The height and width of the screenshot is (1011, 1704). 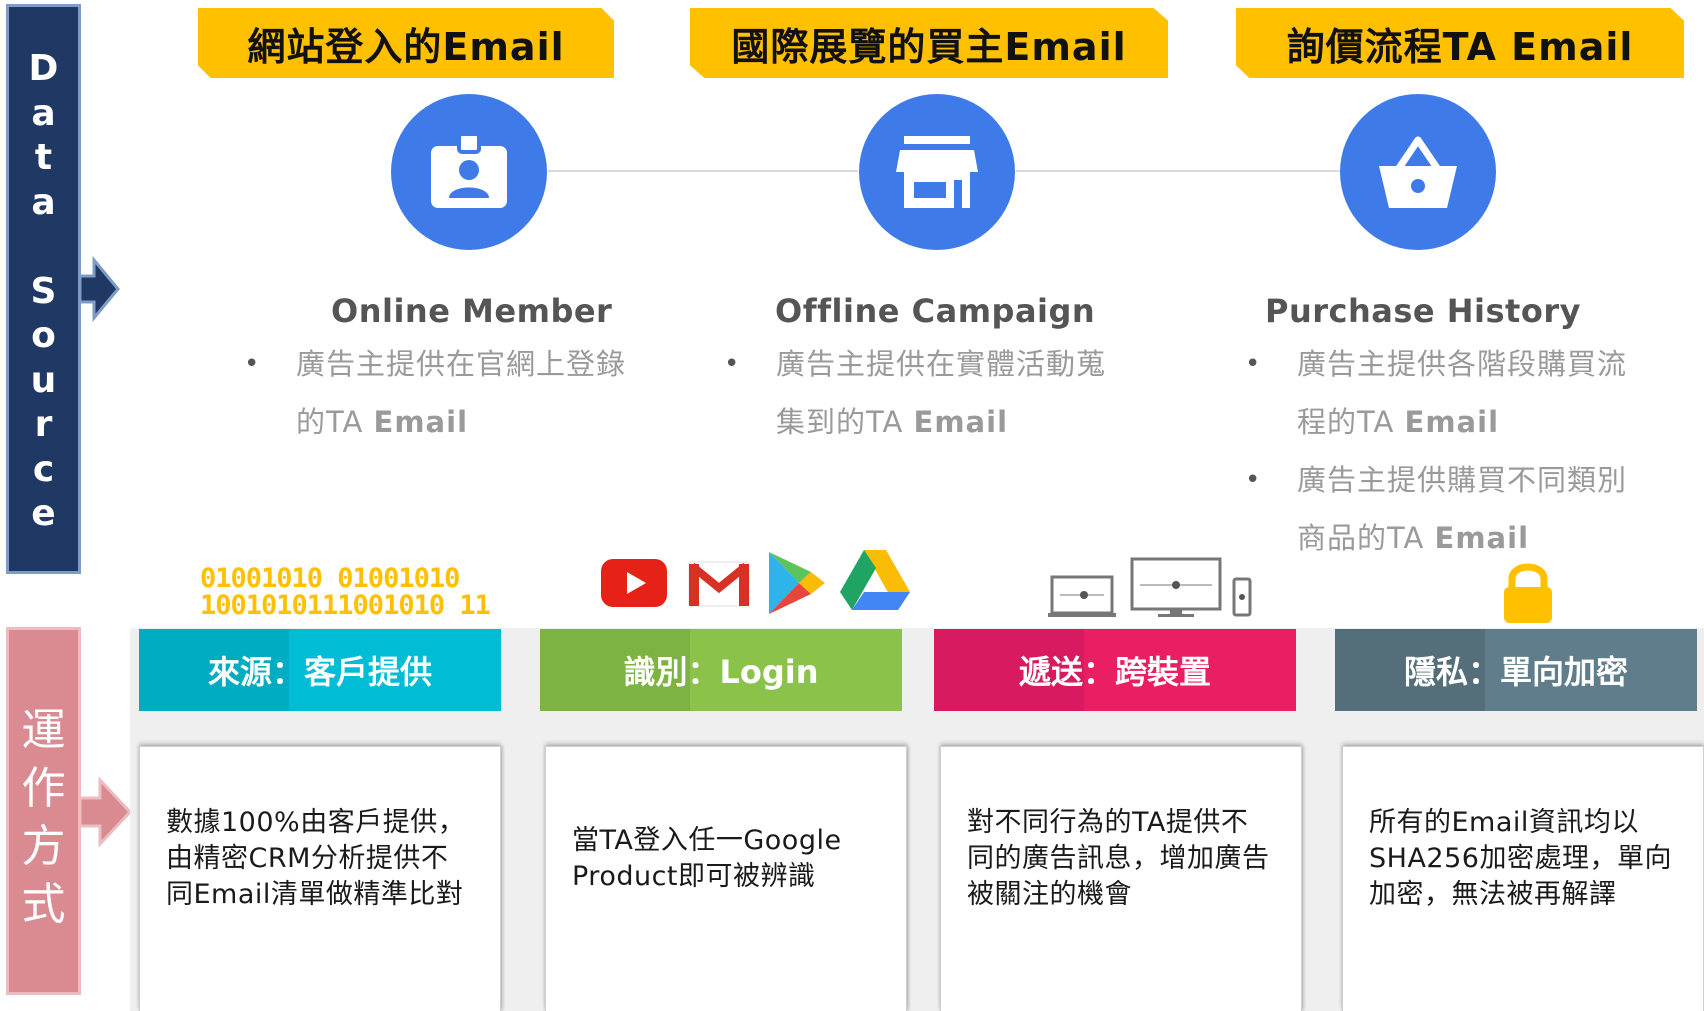 I want to click on youtube-icon, so click(x=634, y=583).